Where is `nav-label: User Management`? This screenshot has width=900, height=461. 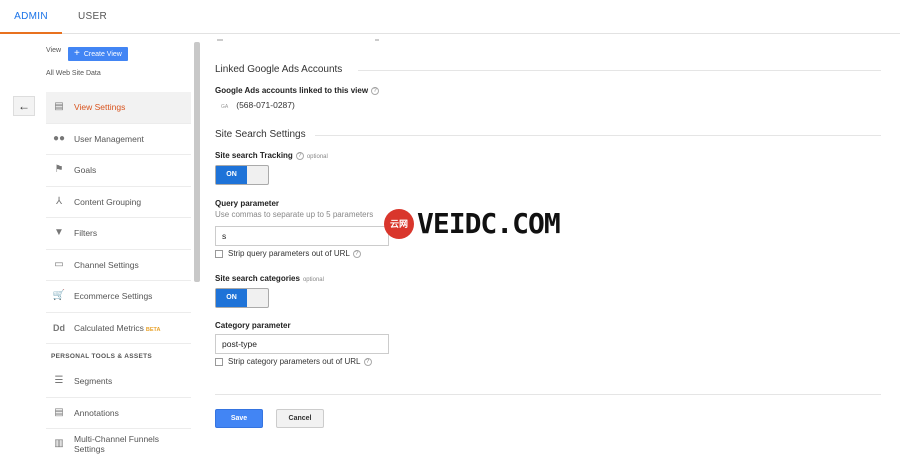
nav-label: User Management is located at coordinates (109, 138).